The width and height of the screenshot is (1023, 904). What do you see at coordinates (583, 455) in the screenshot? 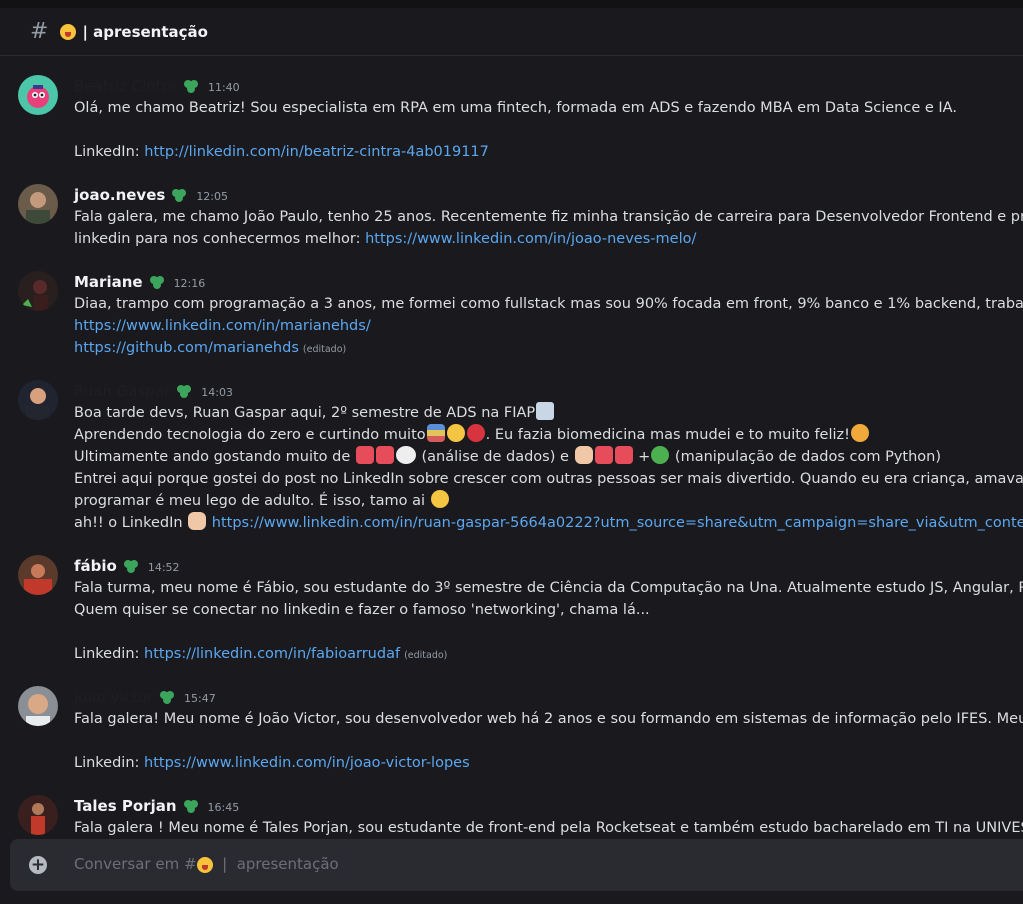
I see `pointing-hand-emoji-icon` at bounding box center [583, 455].